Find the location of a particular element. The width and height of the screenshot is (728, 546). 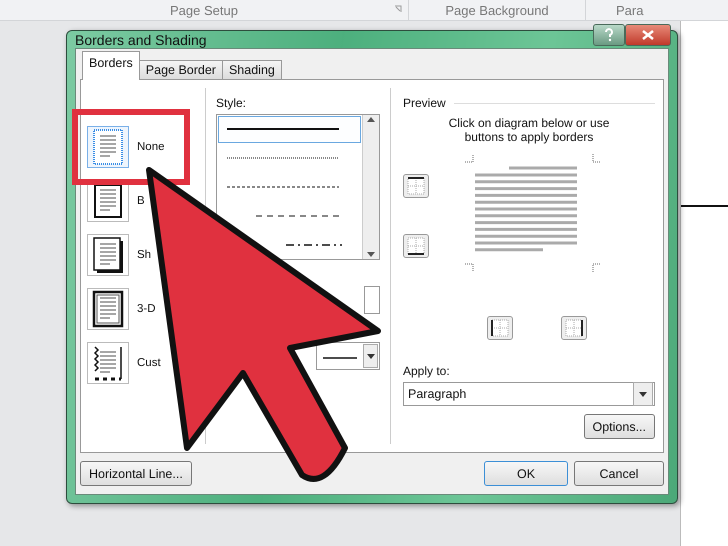

question-mark-icon is located at coordinates (609, 35).